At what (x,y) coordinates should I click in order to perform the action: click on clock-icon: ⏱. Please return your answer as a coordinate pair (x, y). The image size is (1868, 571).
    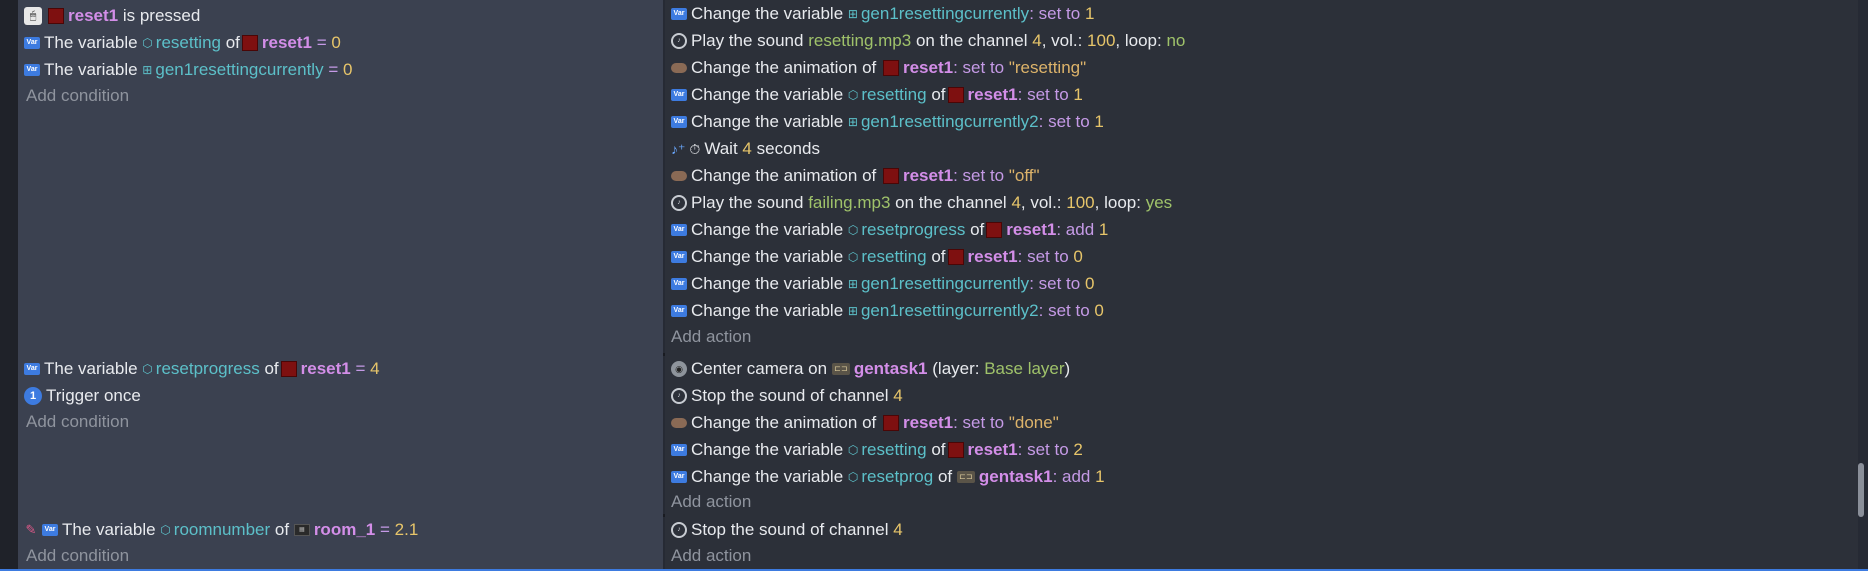
    Looking at the image, I should click on (695, 149).